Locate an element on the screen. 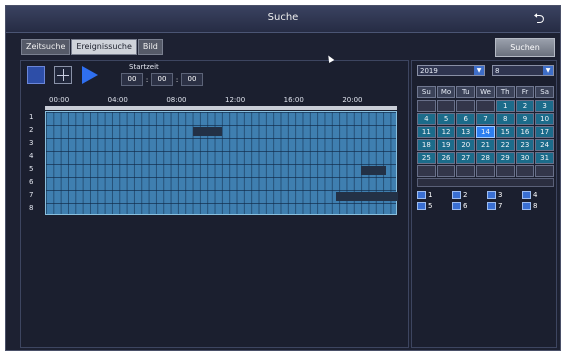 Image resolution: width=566 pixels, height=356 pixels. search-tabs: Zeitsuche Ereignissuche Bild is located at coordinates (92, 47).